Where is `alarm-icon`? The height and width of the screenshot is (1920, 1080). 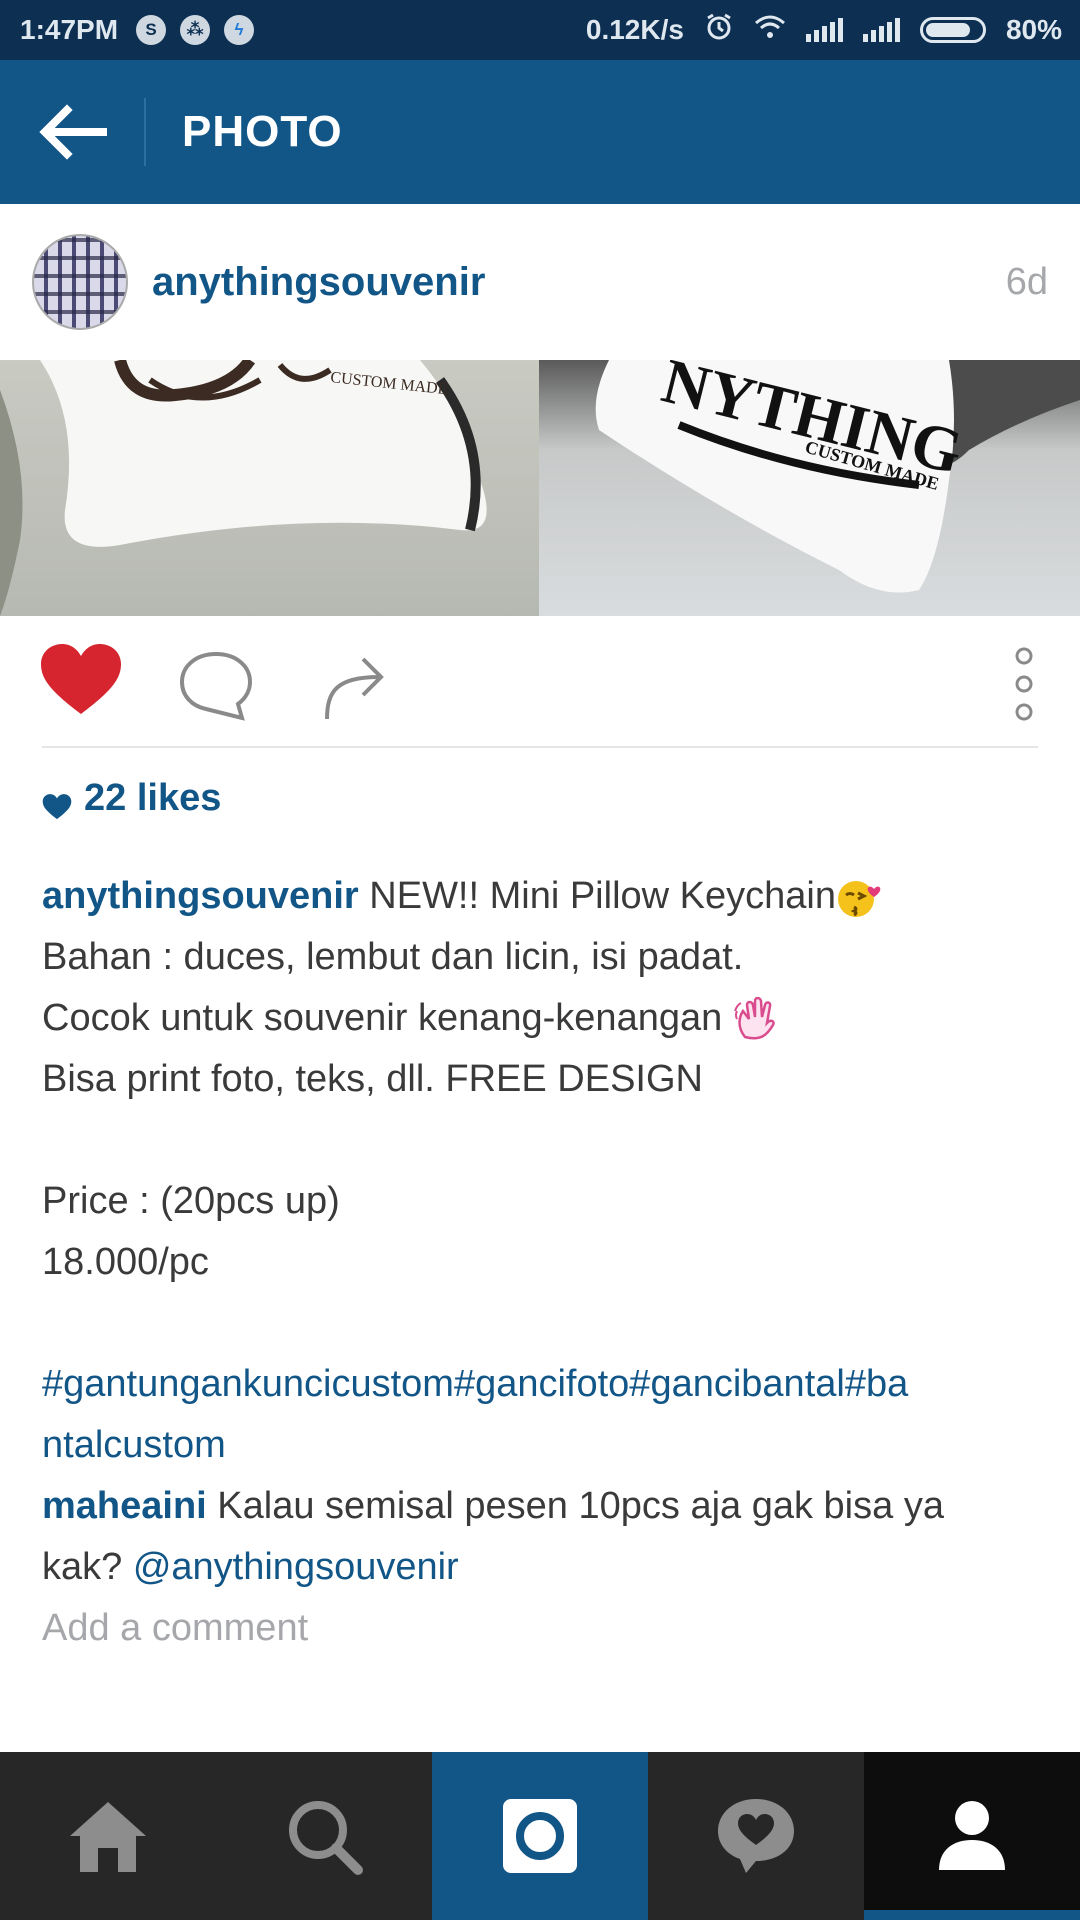
alarm-icon is located at coordinates (719, 30).